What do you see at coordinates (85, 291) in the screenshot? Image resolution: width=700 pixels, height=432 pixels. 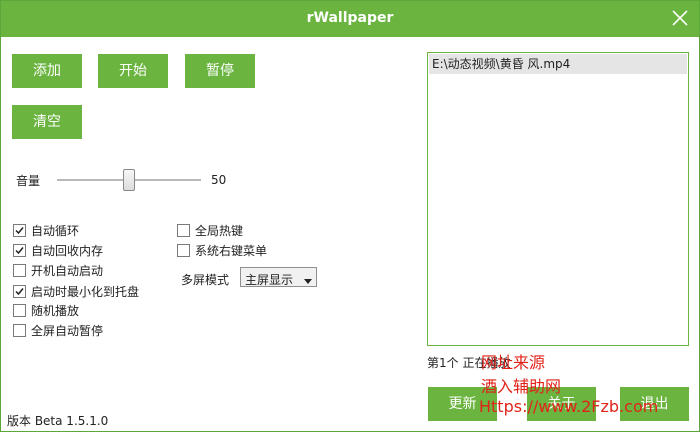 I see `option-label: 启动时最小化到托盘` at bounding box center [85, 291].